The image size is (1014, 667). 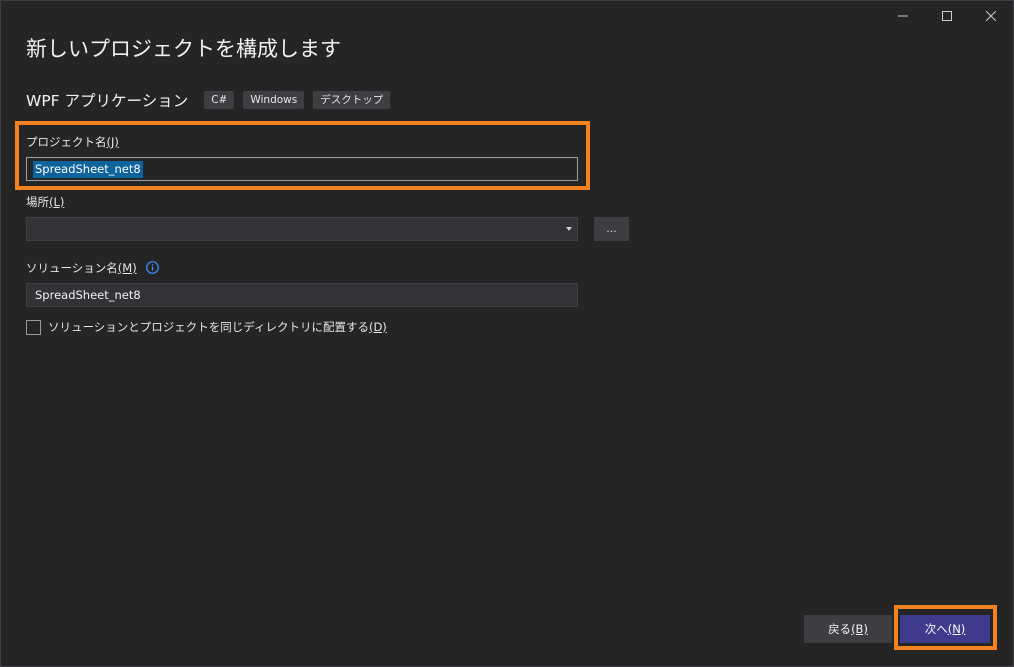 What do you see at coordinates (127, 268) in the screenshot?
I see `solution-name-accel: (M)` at bounding box center [127, 268].